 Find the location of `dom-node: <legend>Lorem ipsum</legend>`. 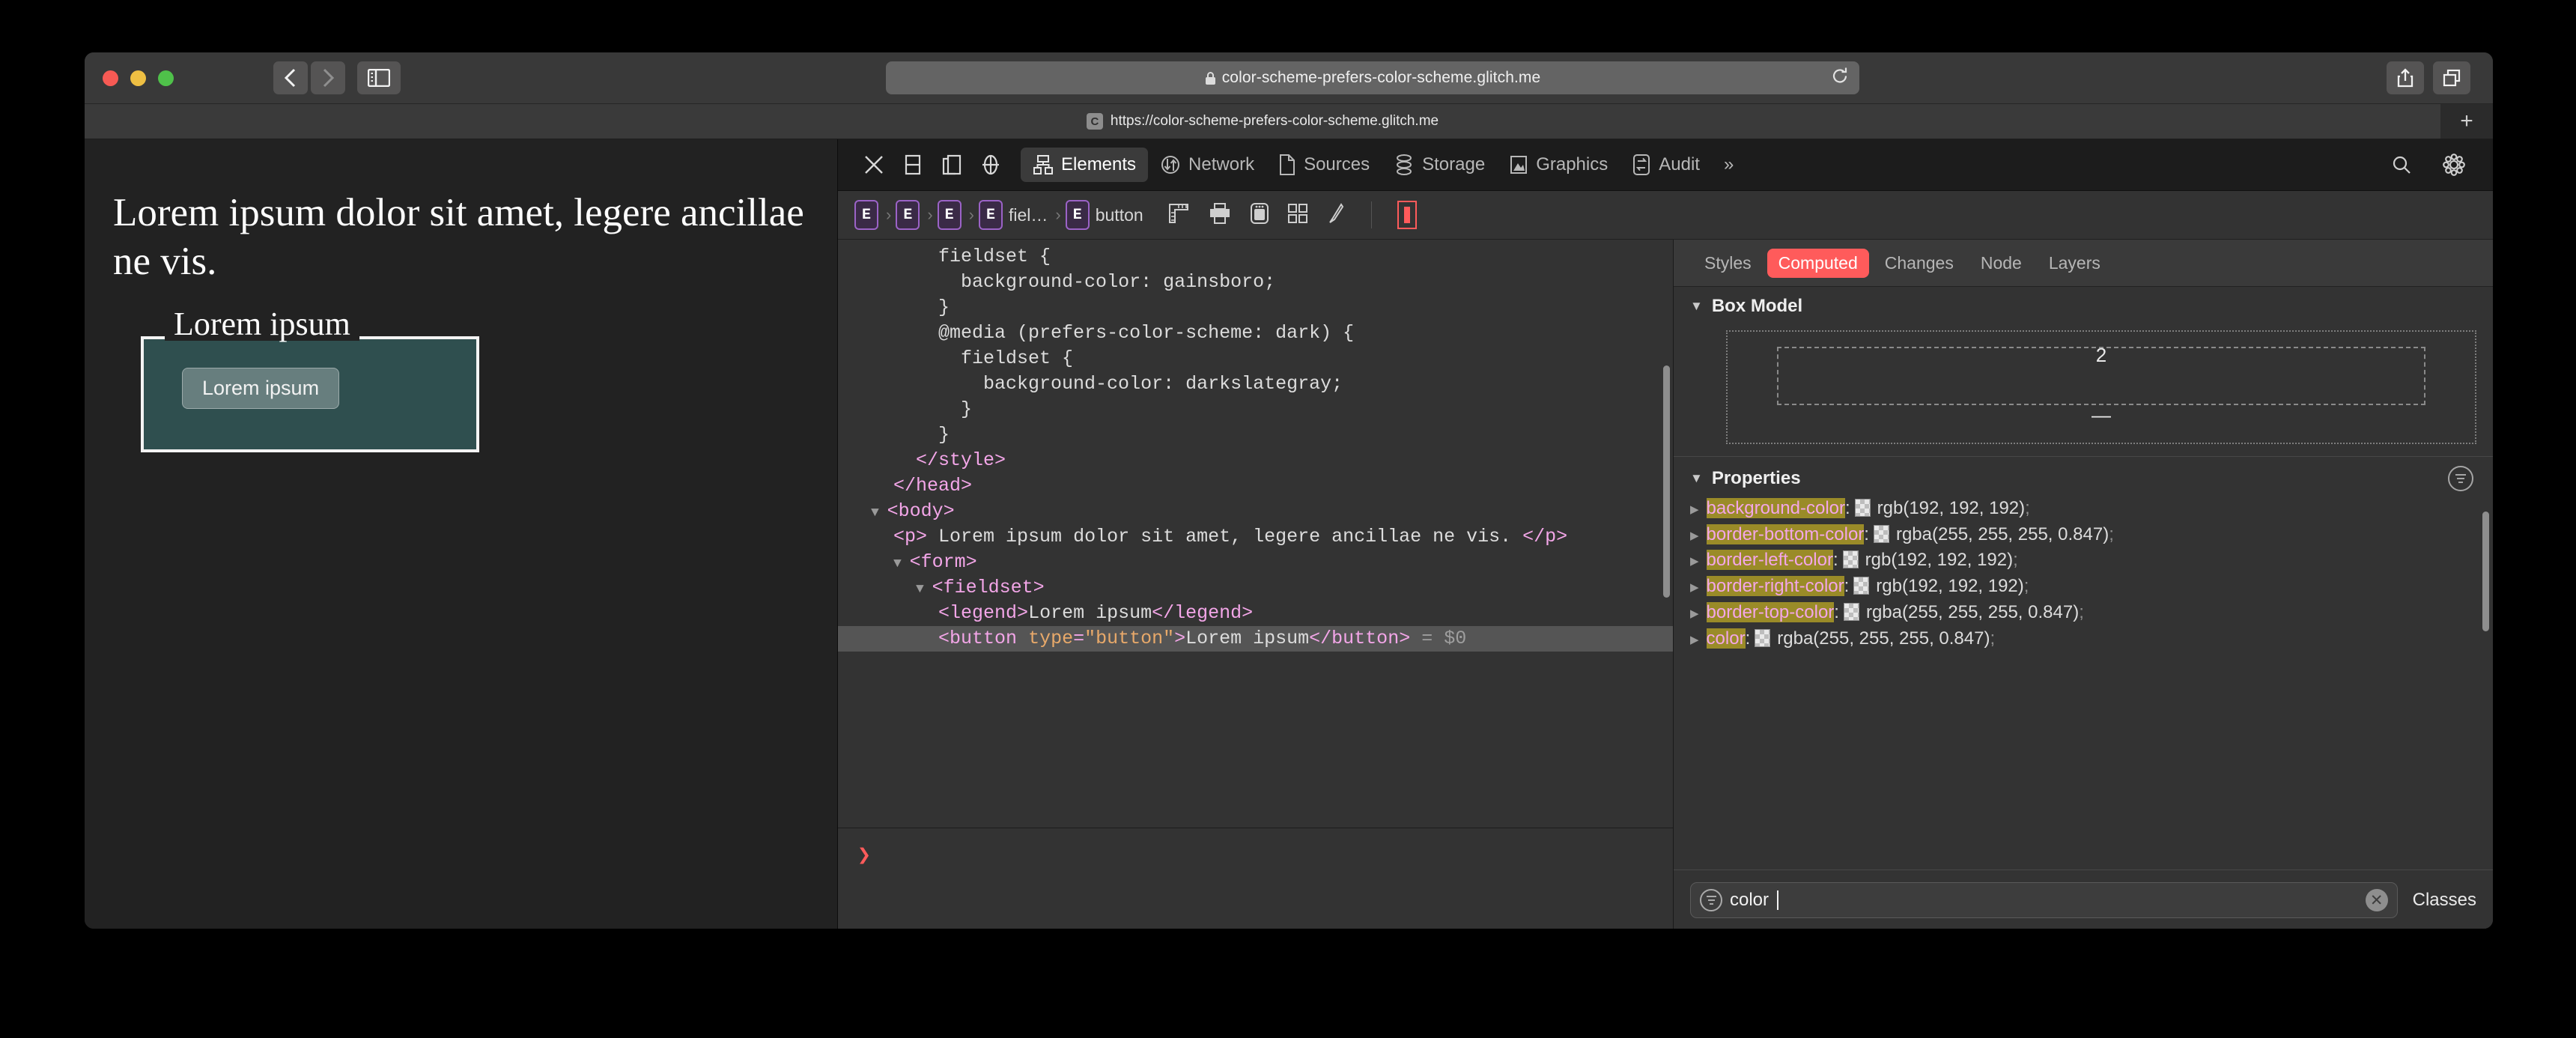

dom-node: <legend>Lorem ipsum</legend> is located at coordinates (1255, 613).